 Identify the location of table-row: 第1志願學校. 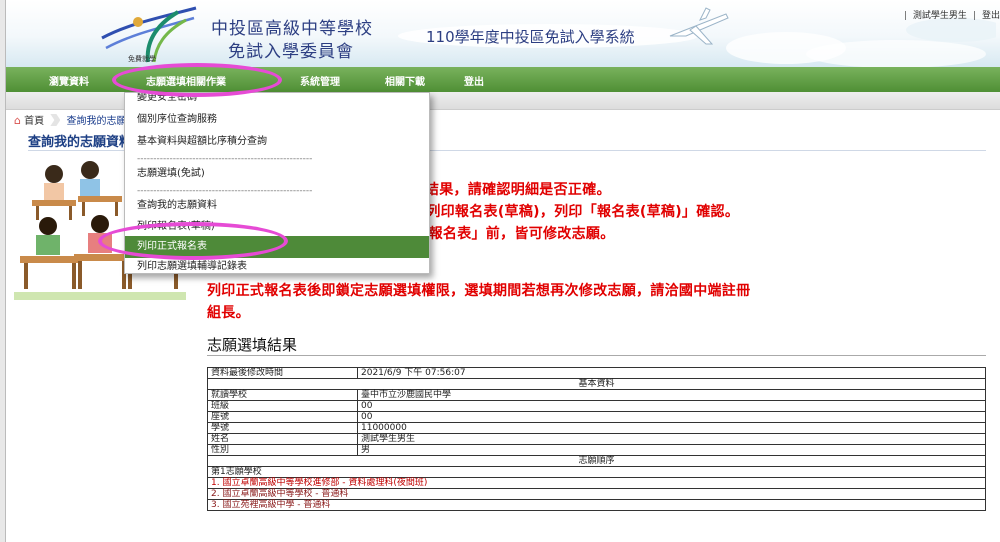
(596, 472).